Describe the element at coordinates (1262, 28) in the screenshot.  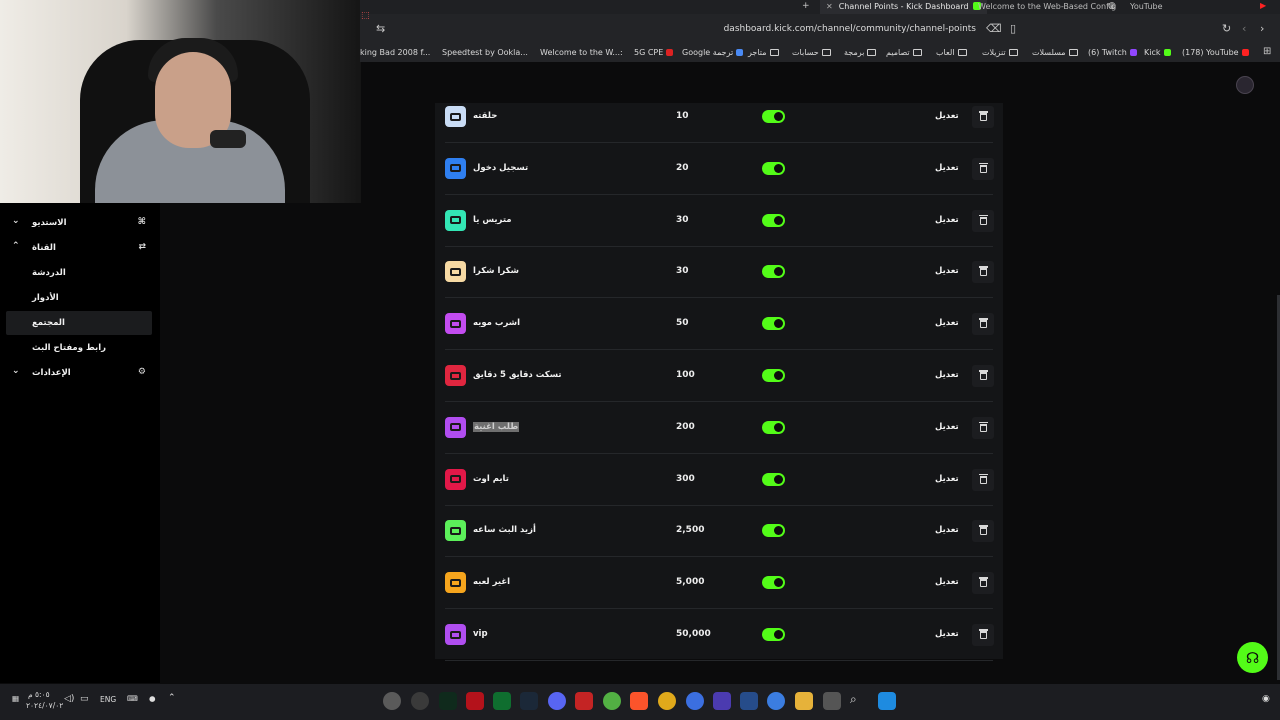
I see `back-icon: ›` at that location.